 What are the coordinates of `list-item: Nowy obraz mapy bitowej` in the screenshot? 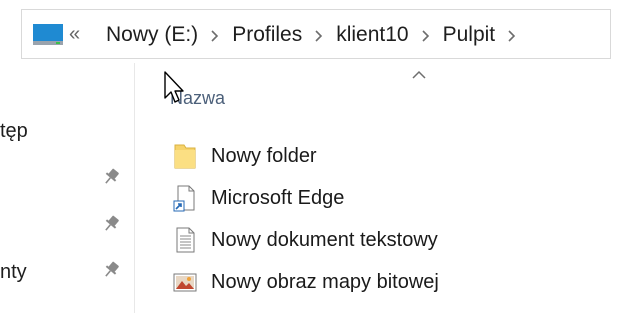 It's located at (304, 282).